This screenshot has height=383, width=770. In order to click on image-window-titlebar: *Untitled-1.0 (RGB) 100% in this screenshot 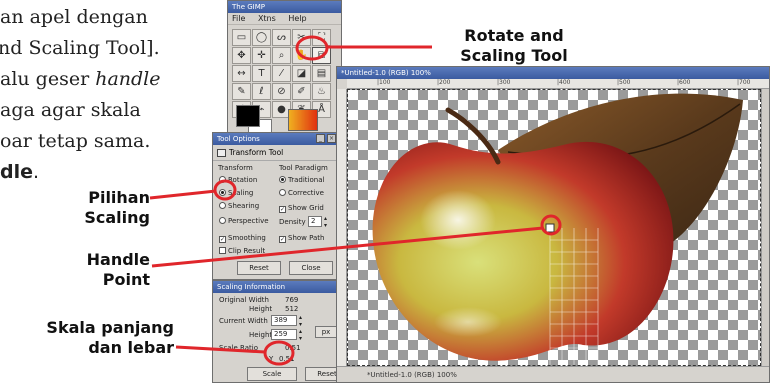, I will do `click(553, 73)`.